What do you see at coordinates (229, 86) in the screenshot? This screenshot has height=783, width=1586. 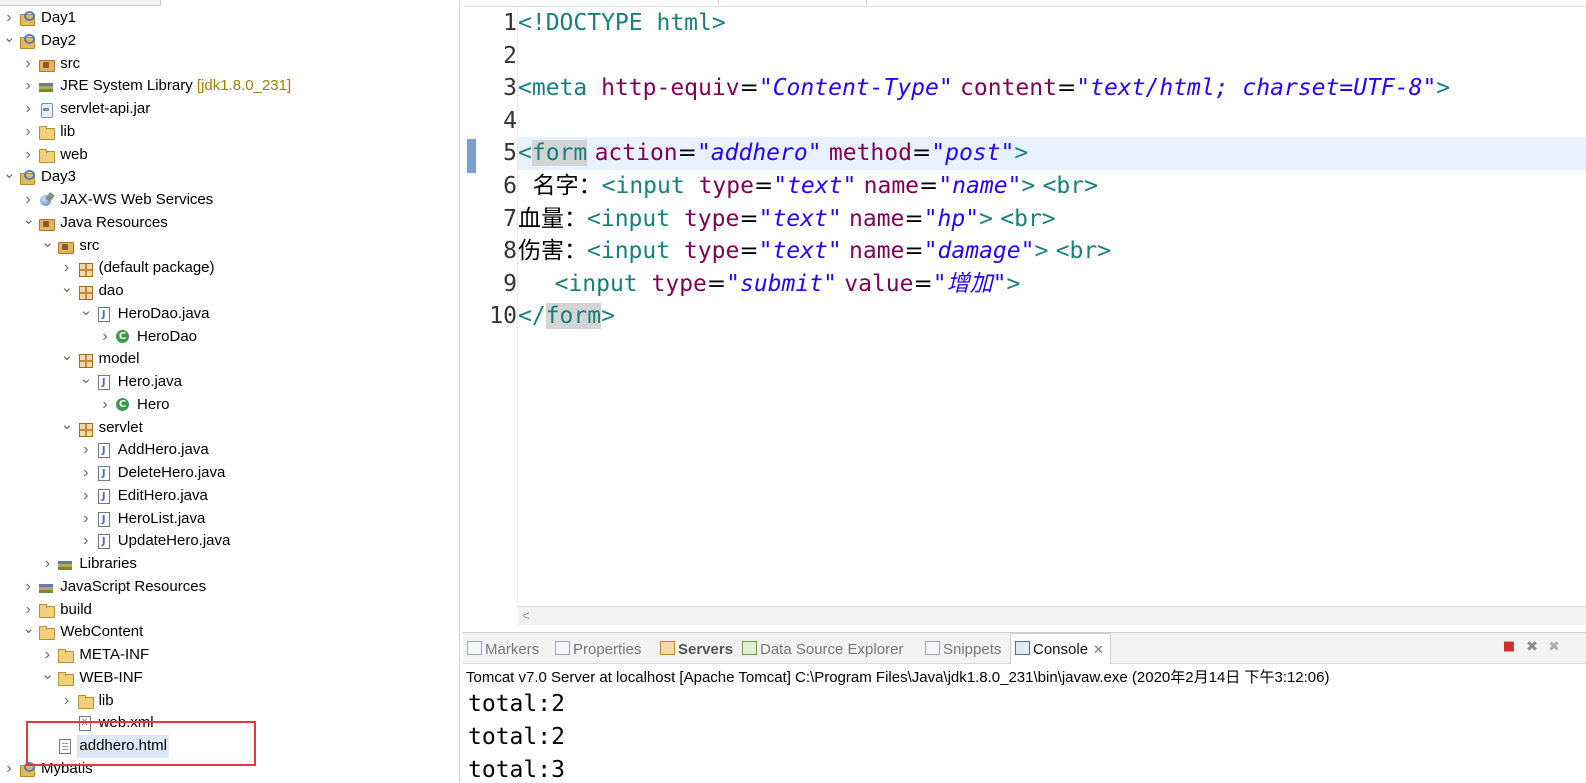 I see `tree-item: › JRE System Library [jdk1.8.0_231]` at bounding box center [229, 86].